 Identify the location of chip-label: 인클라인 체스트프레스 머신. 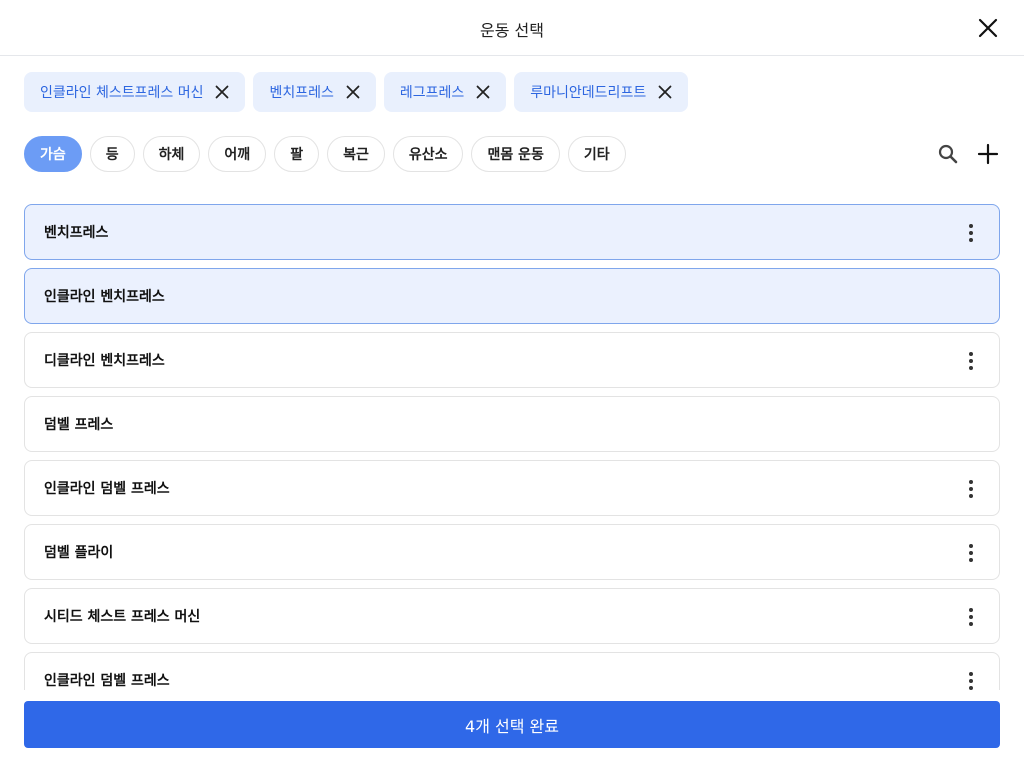
(122, 93).